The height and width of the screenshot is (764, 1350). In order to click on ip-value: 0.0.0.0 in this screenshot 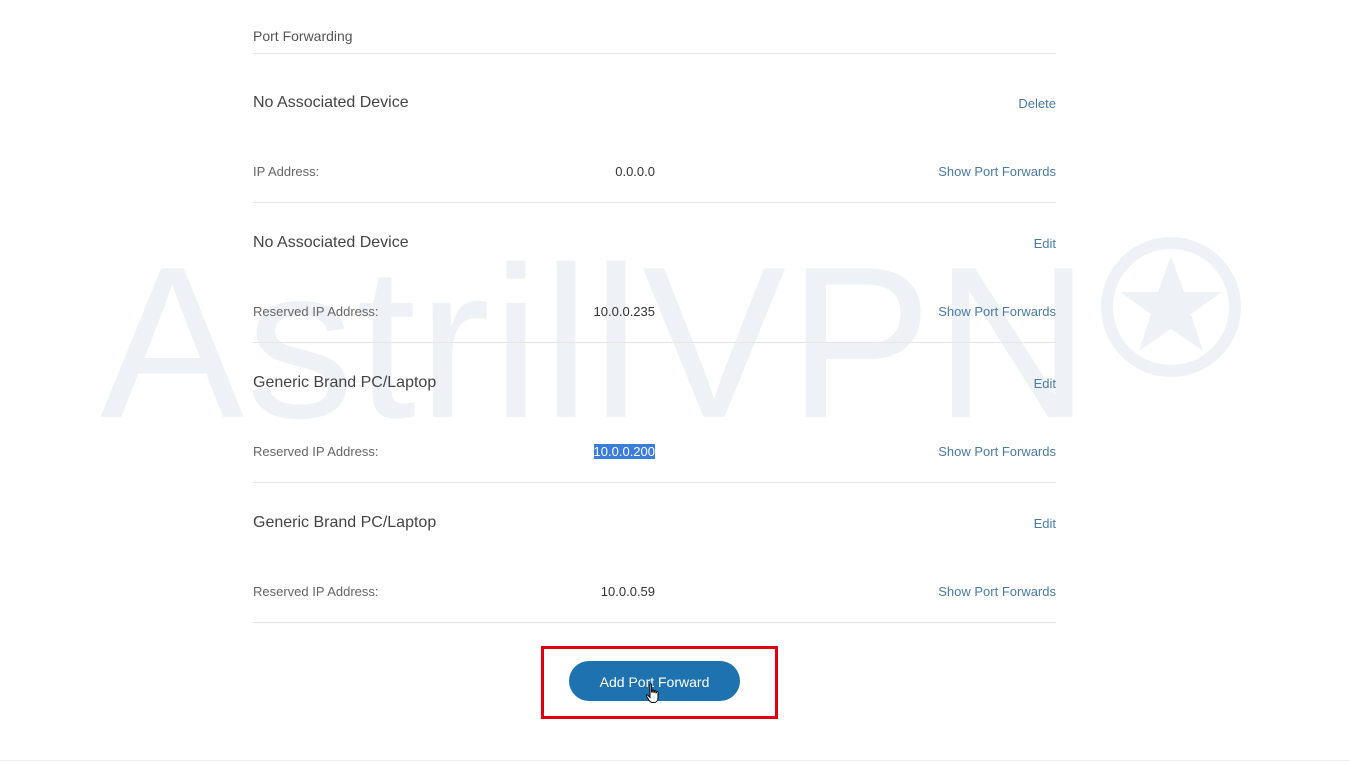, I will do `click(635, 171)`.